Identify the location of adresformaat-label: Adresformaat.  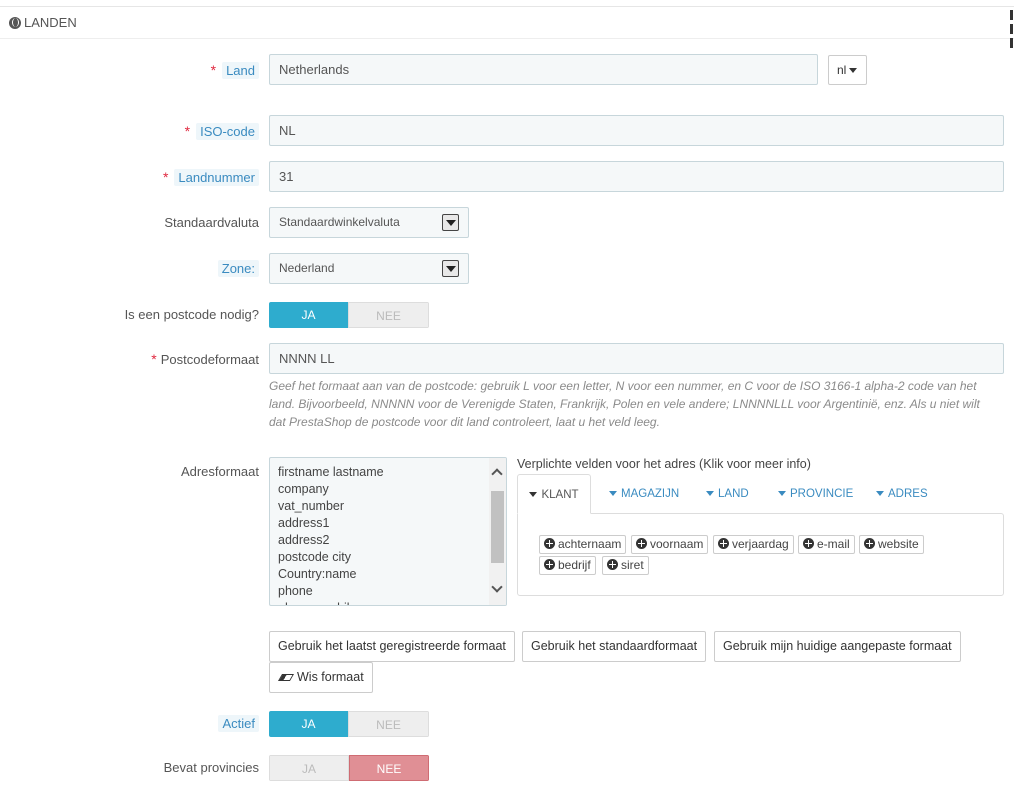
(219, 471).